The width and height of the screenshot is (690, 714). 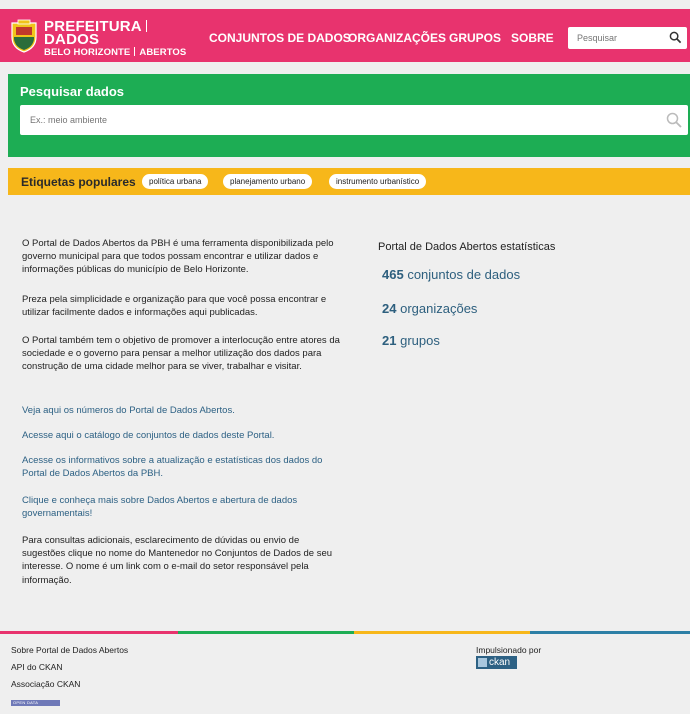 I want to click on dataset-search-input, so click(x=335, y=120).